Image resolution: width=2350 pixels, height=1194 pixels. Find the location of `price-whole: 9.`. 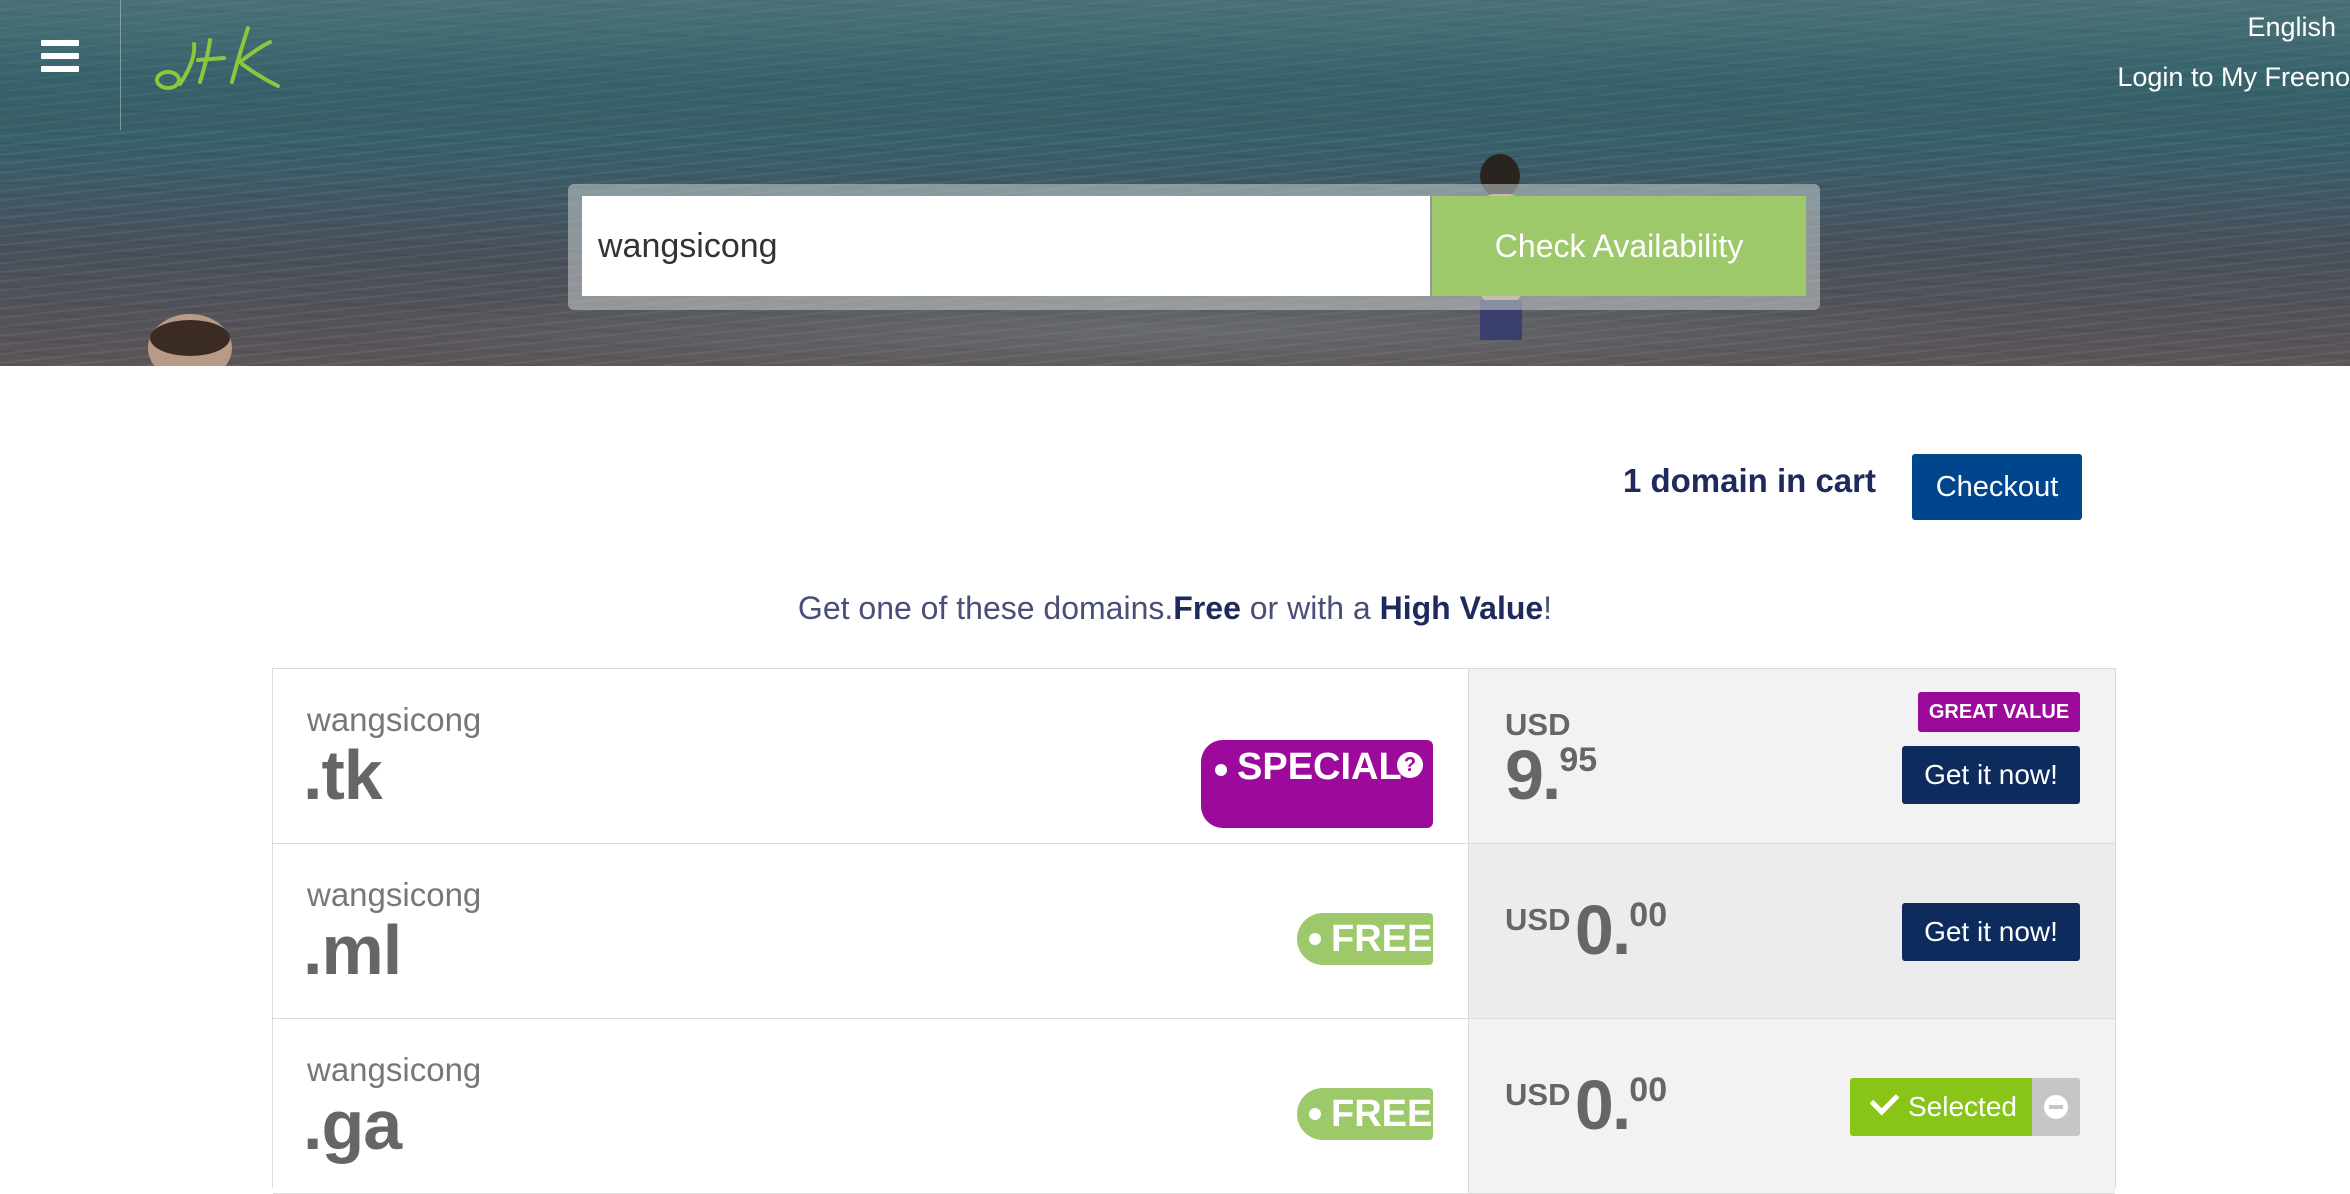

price-whole: 9. is located at coordinates (1533, 775).